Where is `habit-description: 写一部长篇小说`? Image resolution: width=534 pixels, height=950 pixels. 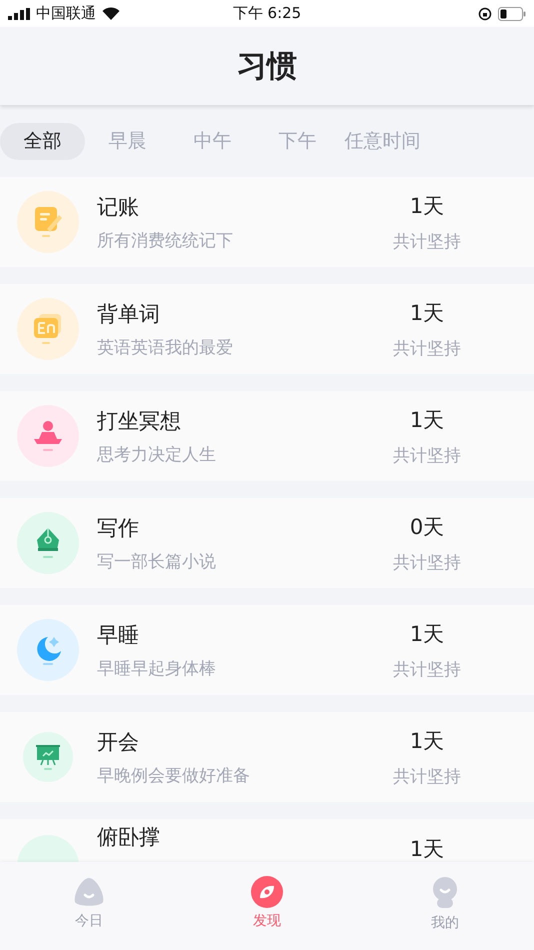
habit-description: 写一部长篇小说 is located at coordinates (157, 561).